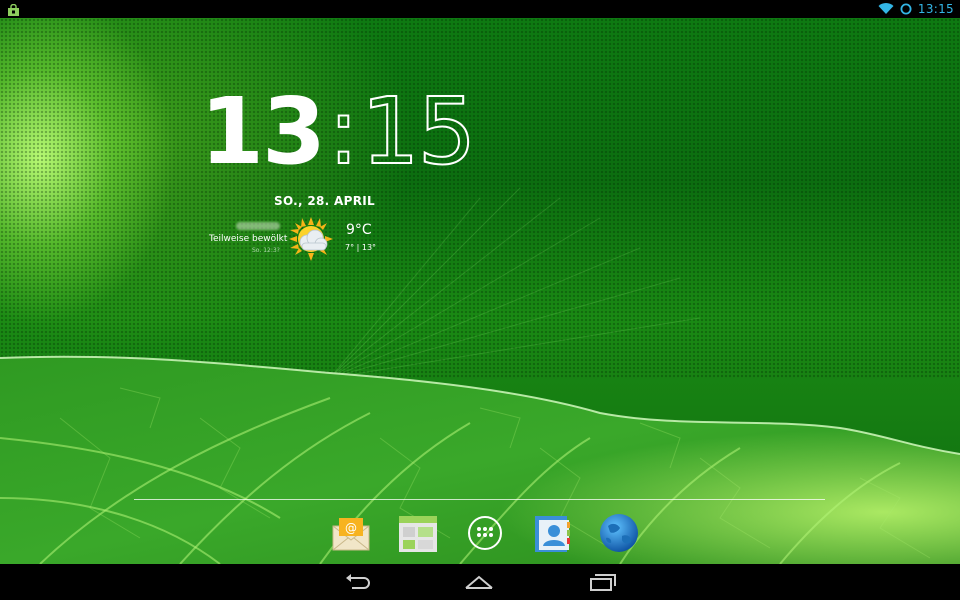 The height and width of the screenshot is (600, 960). Describe the element at coordinates (552, 533) in the screenshot. I see `contacts-app-icon` at that location.